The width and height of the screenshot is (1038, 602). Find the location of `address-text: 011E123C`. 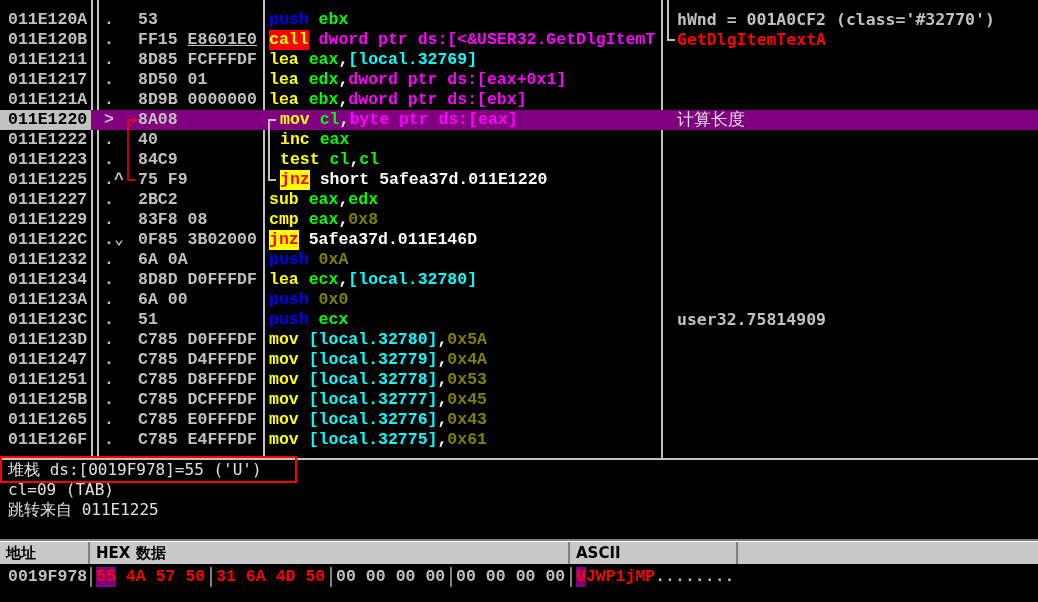

address-text: 011E123C is located at coordinates (45, 320).